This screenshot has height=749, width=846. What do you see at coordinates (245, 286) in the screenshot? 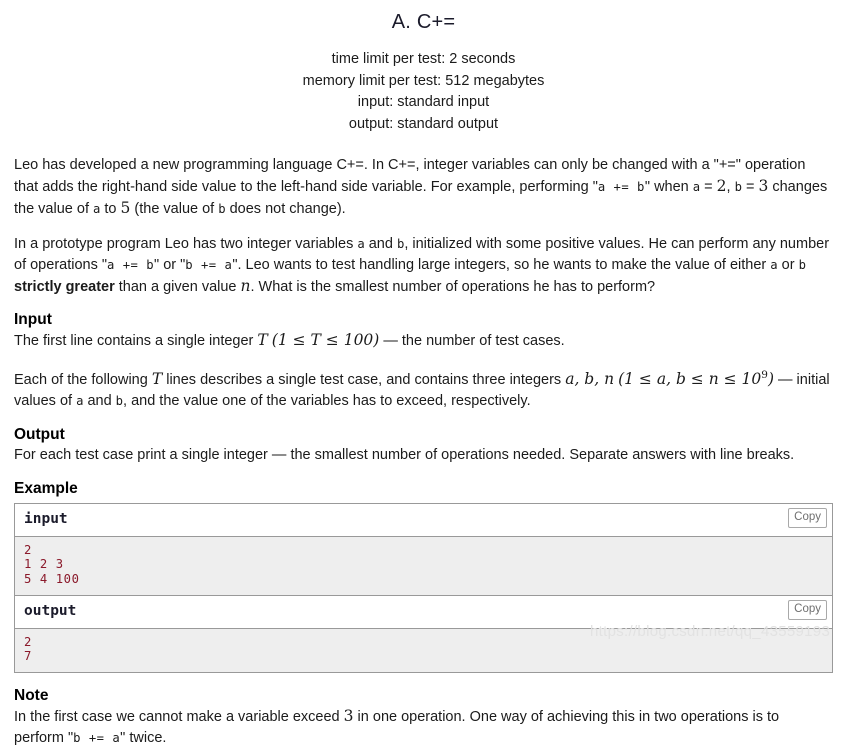
I see `math-var-n: n` at bounding box center [245, 286].